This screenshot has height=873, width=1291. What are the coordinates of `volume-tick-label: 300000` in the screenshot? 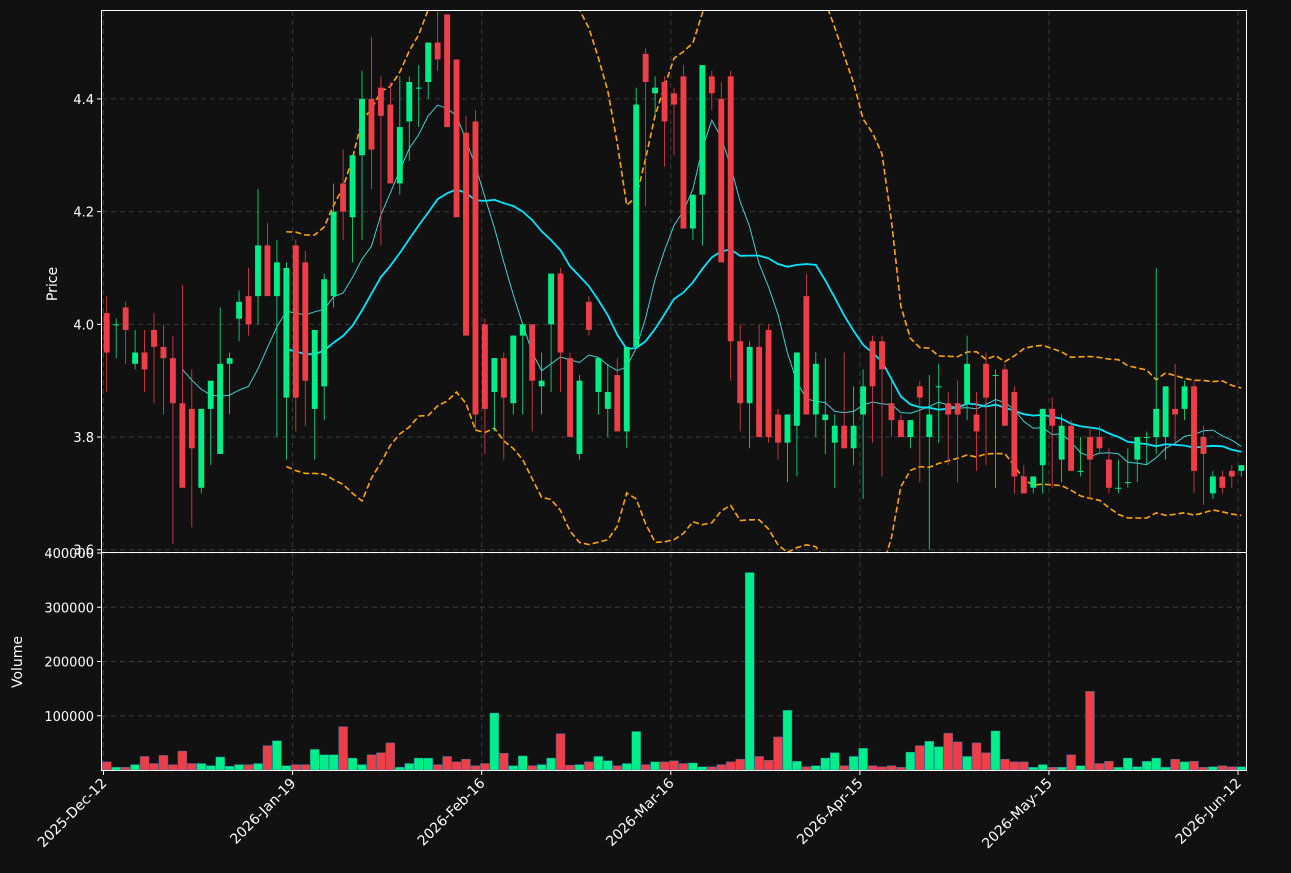 It's located at (69, 608).